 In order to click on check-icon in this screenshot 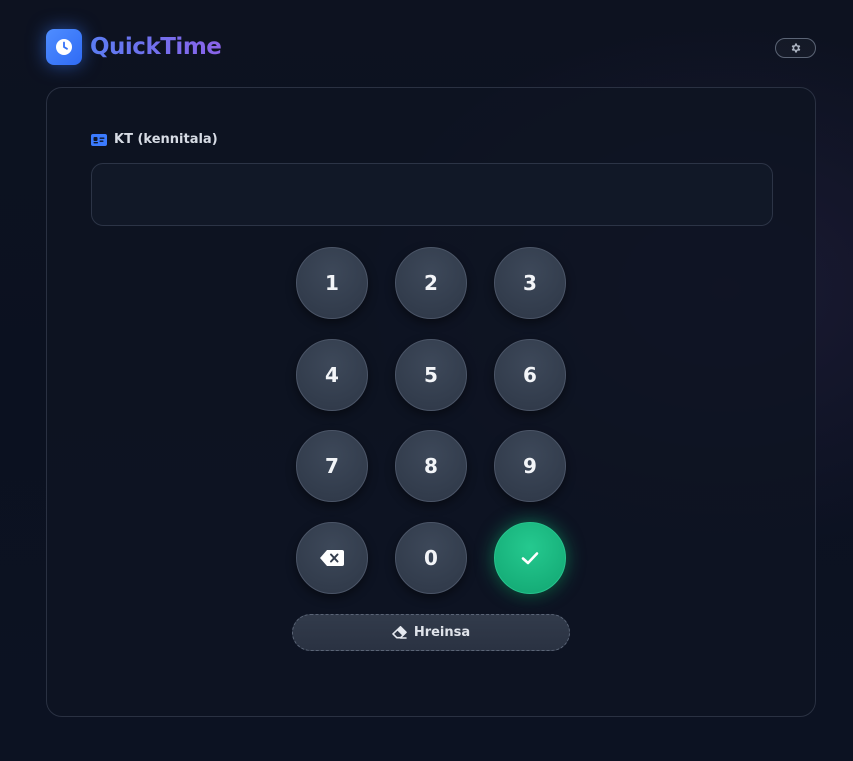, I will do `click(530, 558)`.